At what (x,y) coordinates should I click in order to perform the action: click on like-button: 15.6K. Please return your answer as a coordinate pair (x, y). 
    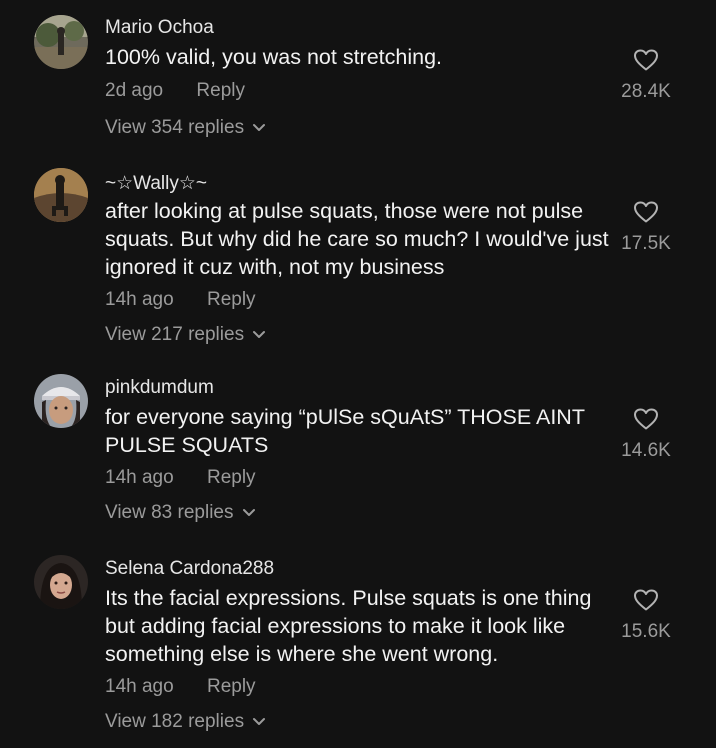
    Looking at the image, I should click on (646, 615).